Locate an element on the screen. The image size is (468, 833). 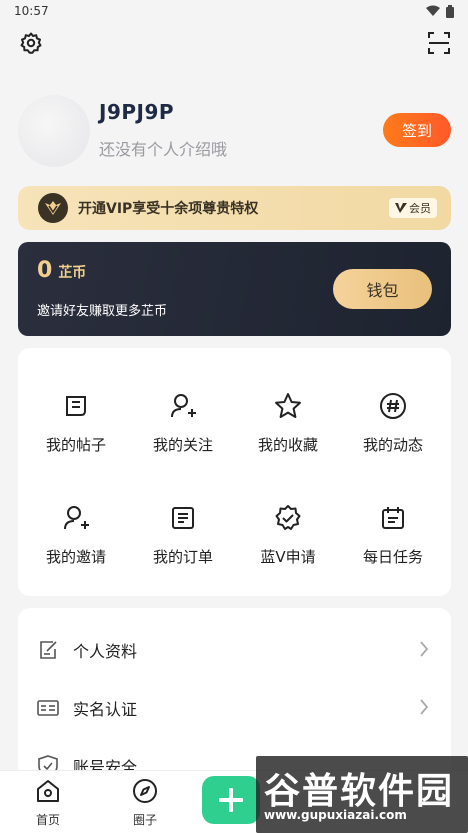
wallet-button: 钱包 is located at coordinates (382, 289).